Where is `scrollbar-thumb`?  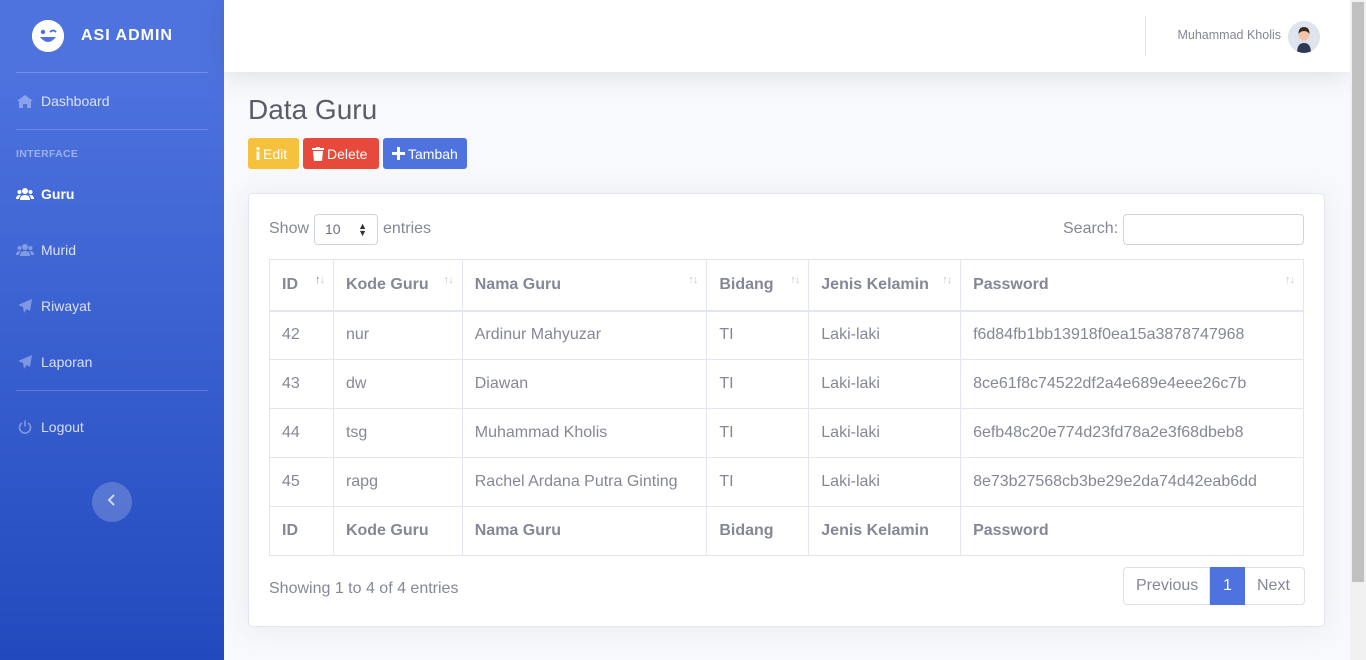
scrollbar-thumb is located at coordinates (1358, 292).